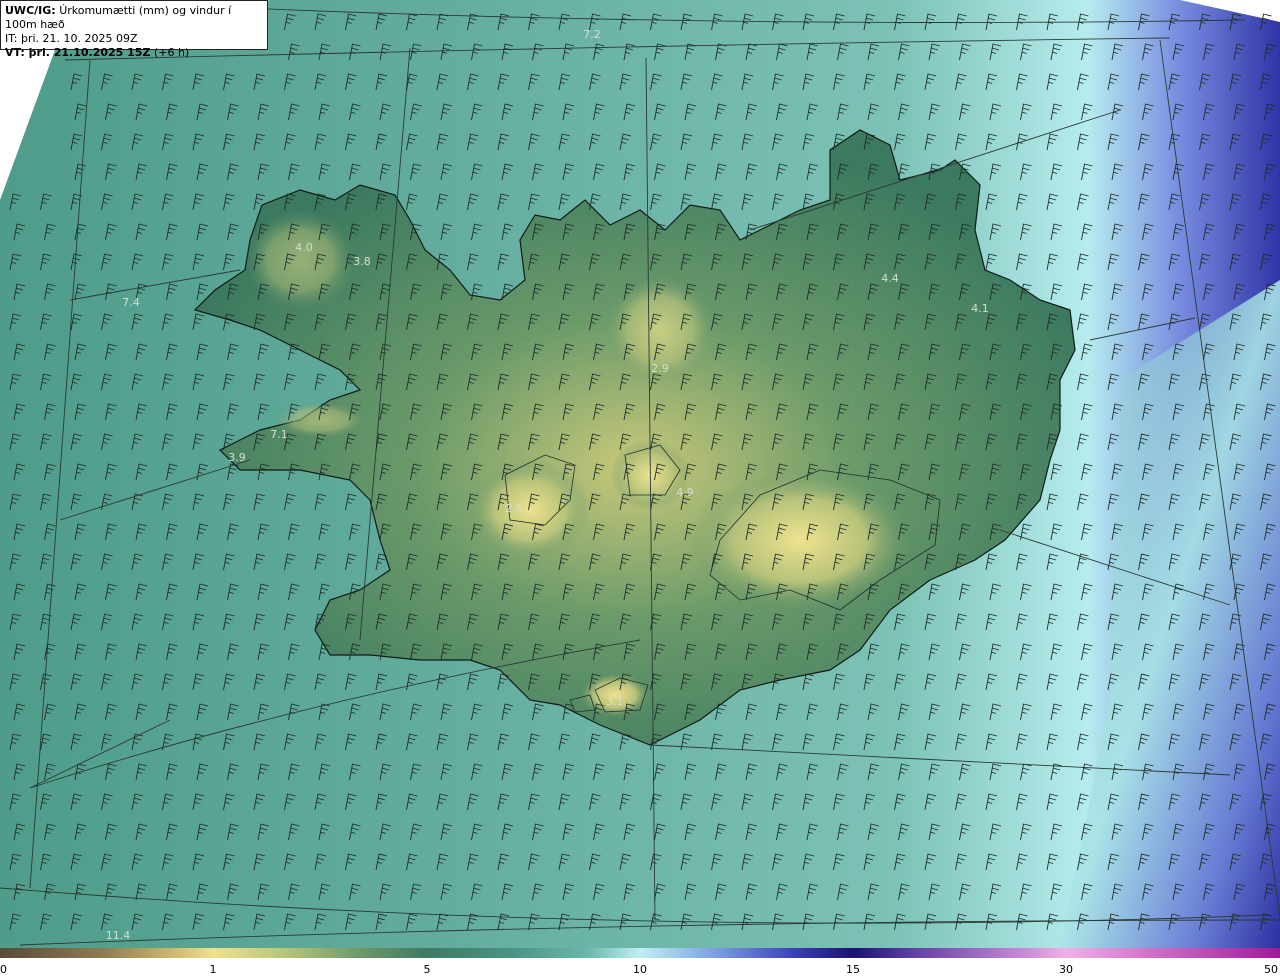 The image size is (1280, 978). I want to click on precip-value-label: 4.9, so click(685, 492).